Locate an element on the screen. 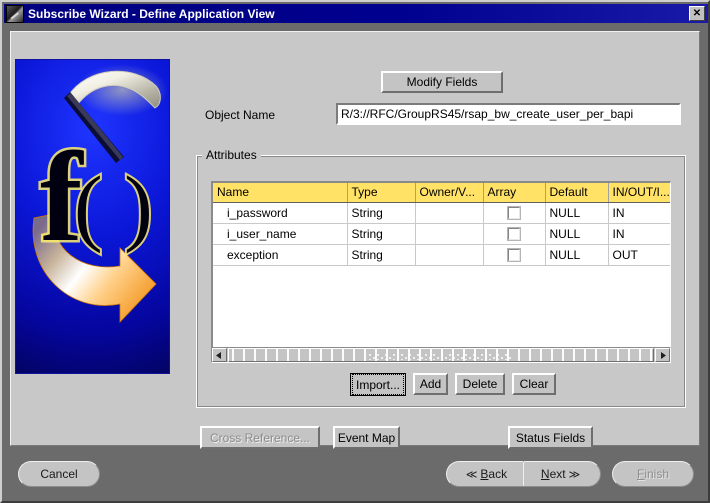 Image resolution: width=710 pixels, height=503 pixels. object-name-input is located at coordinates (508, 114).